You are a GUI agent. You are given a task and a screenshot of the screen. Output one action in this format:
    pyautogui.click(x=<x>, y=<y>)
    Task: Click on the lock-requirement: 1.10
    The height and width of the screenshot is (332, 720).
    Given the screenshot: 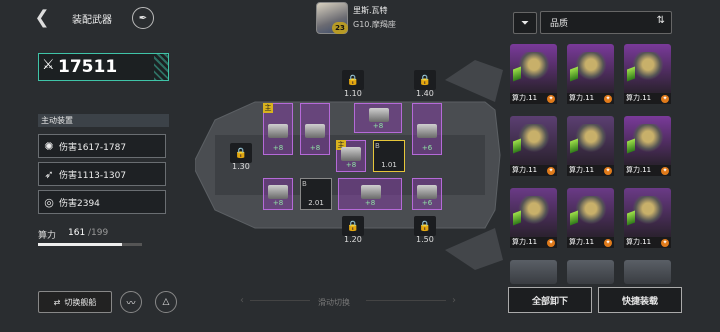 What is the action you would take?
    pyautogui.click(x=353, y=93)
    